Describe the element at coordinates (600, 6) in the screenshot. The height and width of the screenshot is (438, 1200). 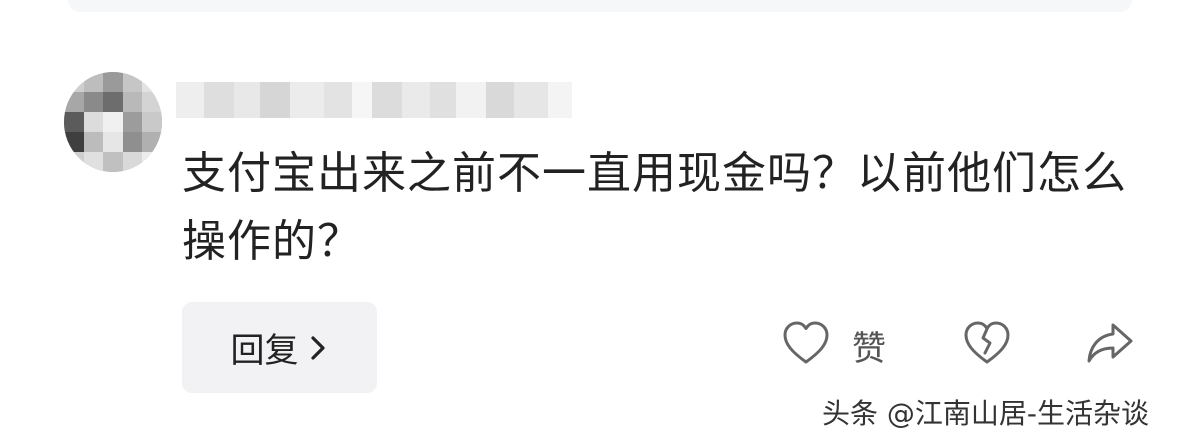
I see `previous-comment-card` at that location.